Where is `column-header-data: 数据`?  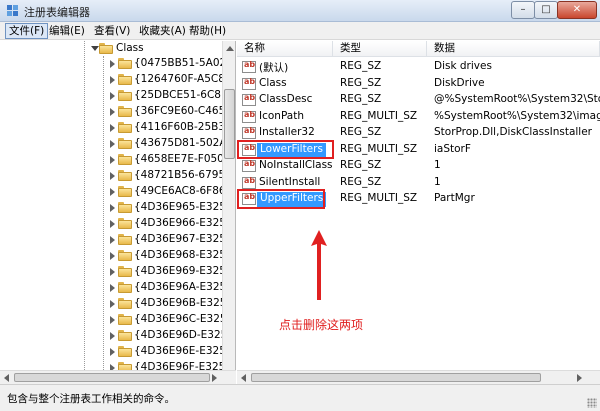 column-header-data: 数据 is located at coordinates (513, 49).